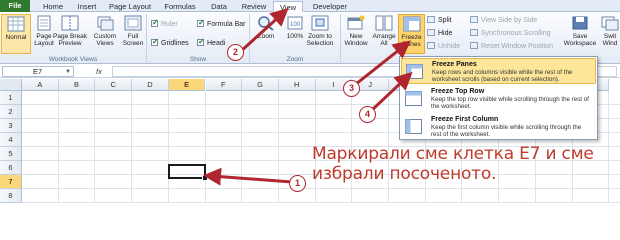  I want to click on headings-checkbox: Headi, so click(211, 43).